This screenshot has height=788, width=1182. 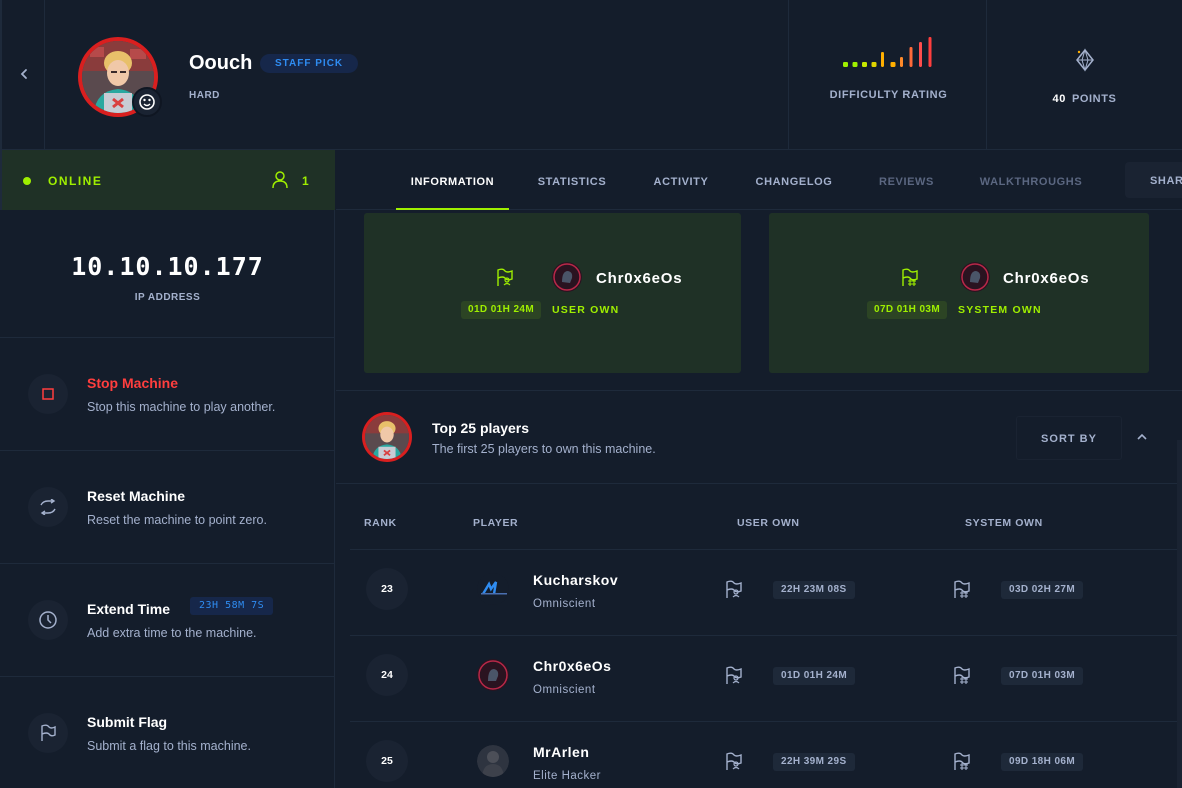 What do you see at coordinates (147, 102) in the screenshot?
I see `linux-os-icon` at bounding box center [147, 102].